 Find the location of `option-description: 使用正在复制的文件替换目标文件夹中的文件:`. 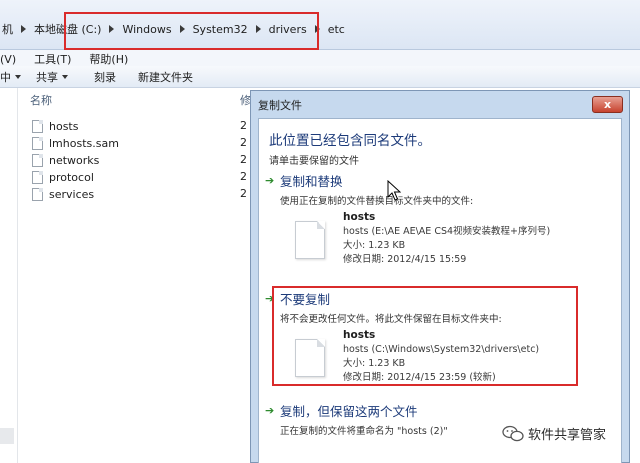

option-description: 使用正在复制的文件替换目标文件夹中的文件: is located at coordinates (377, 201).